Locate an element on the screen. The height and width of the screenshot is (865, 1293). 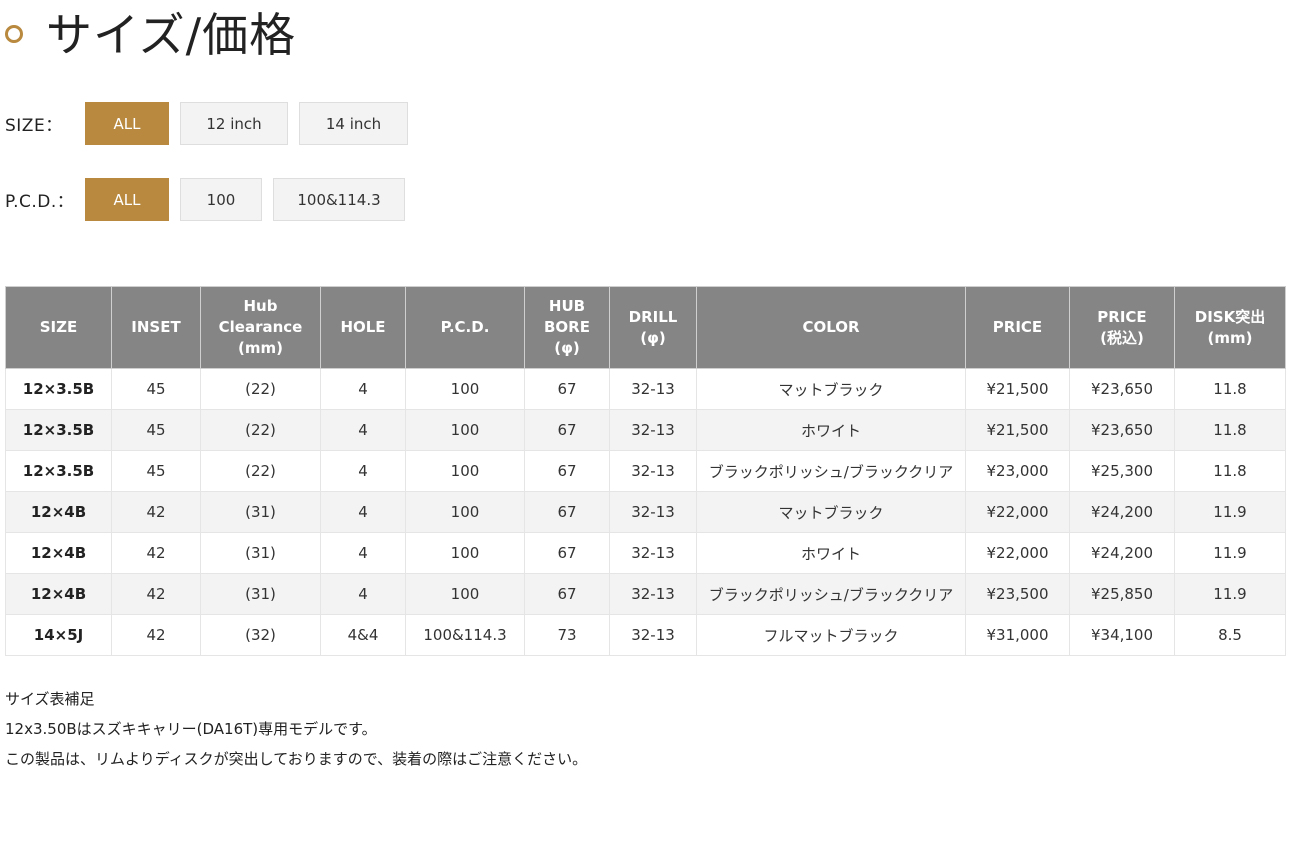
cell-price-tax: ¥25,850 is located at coordinates (1122, 594).